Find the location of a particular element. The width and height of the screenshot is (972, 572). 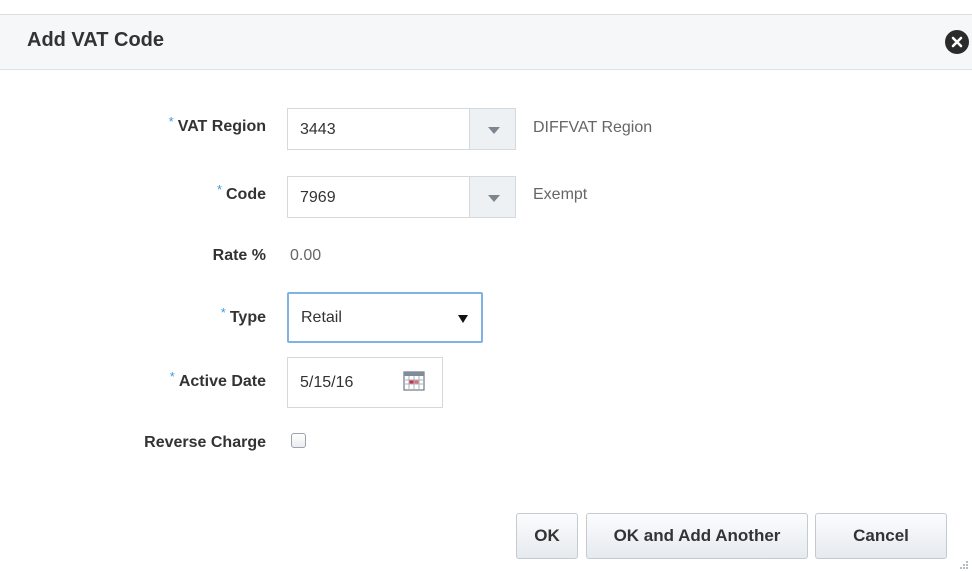

reverse-charge-label: Reverse Charge is located at coordinates (205, 442).